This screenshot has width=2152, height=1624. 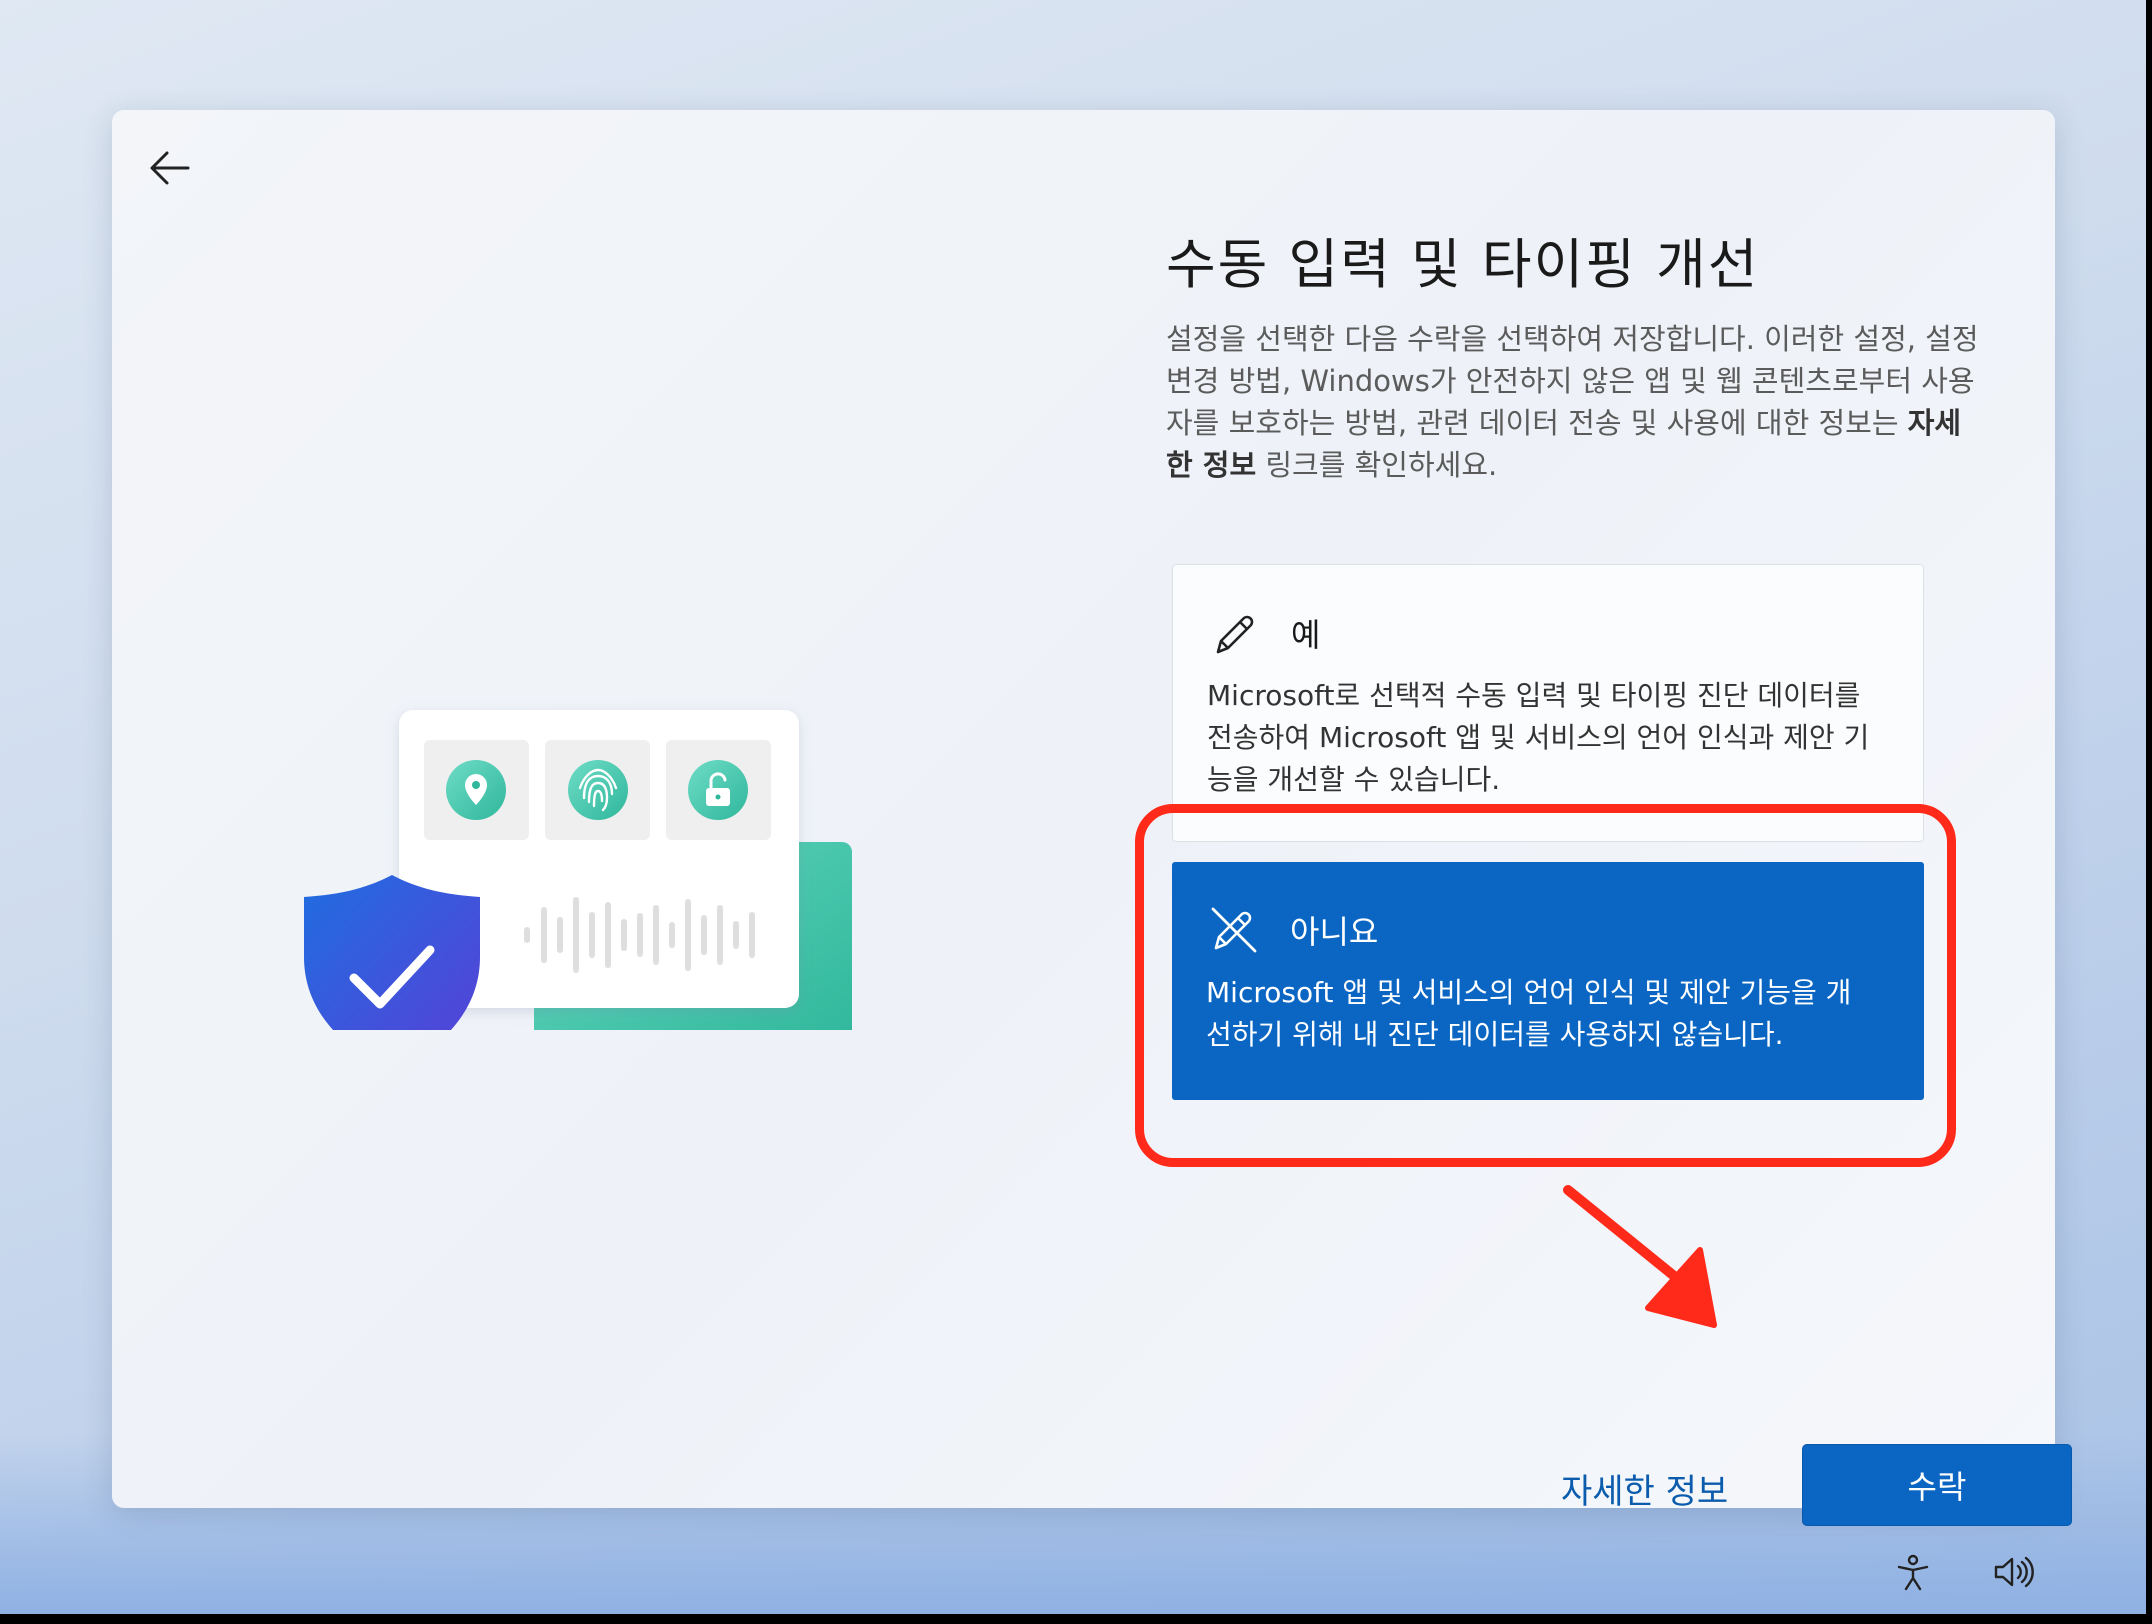 What do you see at coordinates (1548, 930) in the screenshot?
I see `option-no-header: 아니요` at bounding box center [1548, 930].